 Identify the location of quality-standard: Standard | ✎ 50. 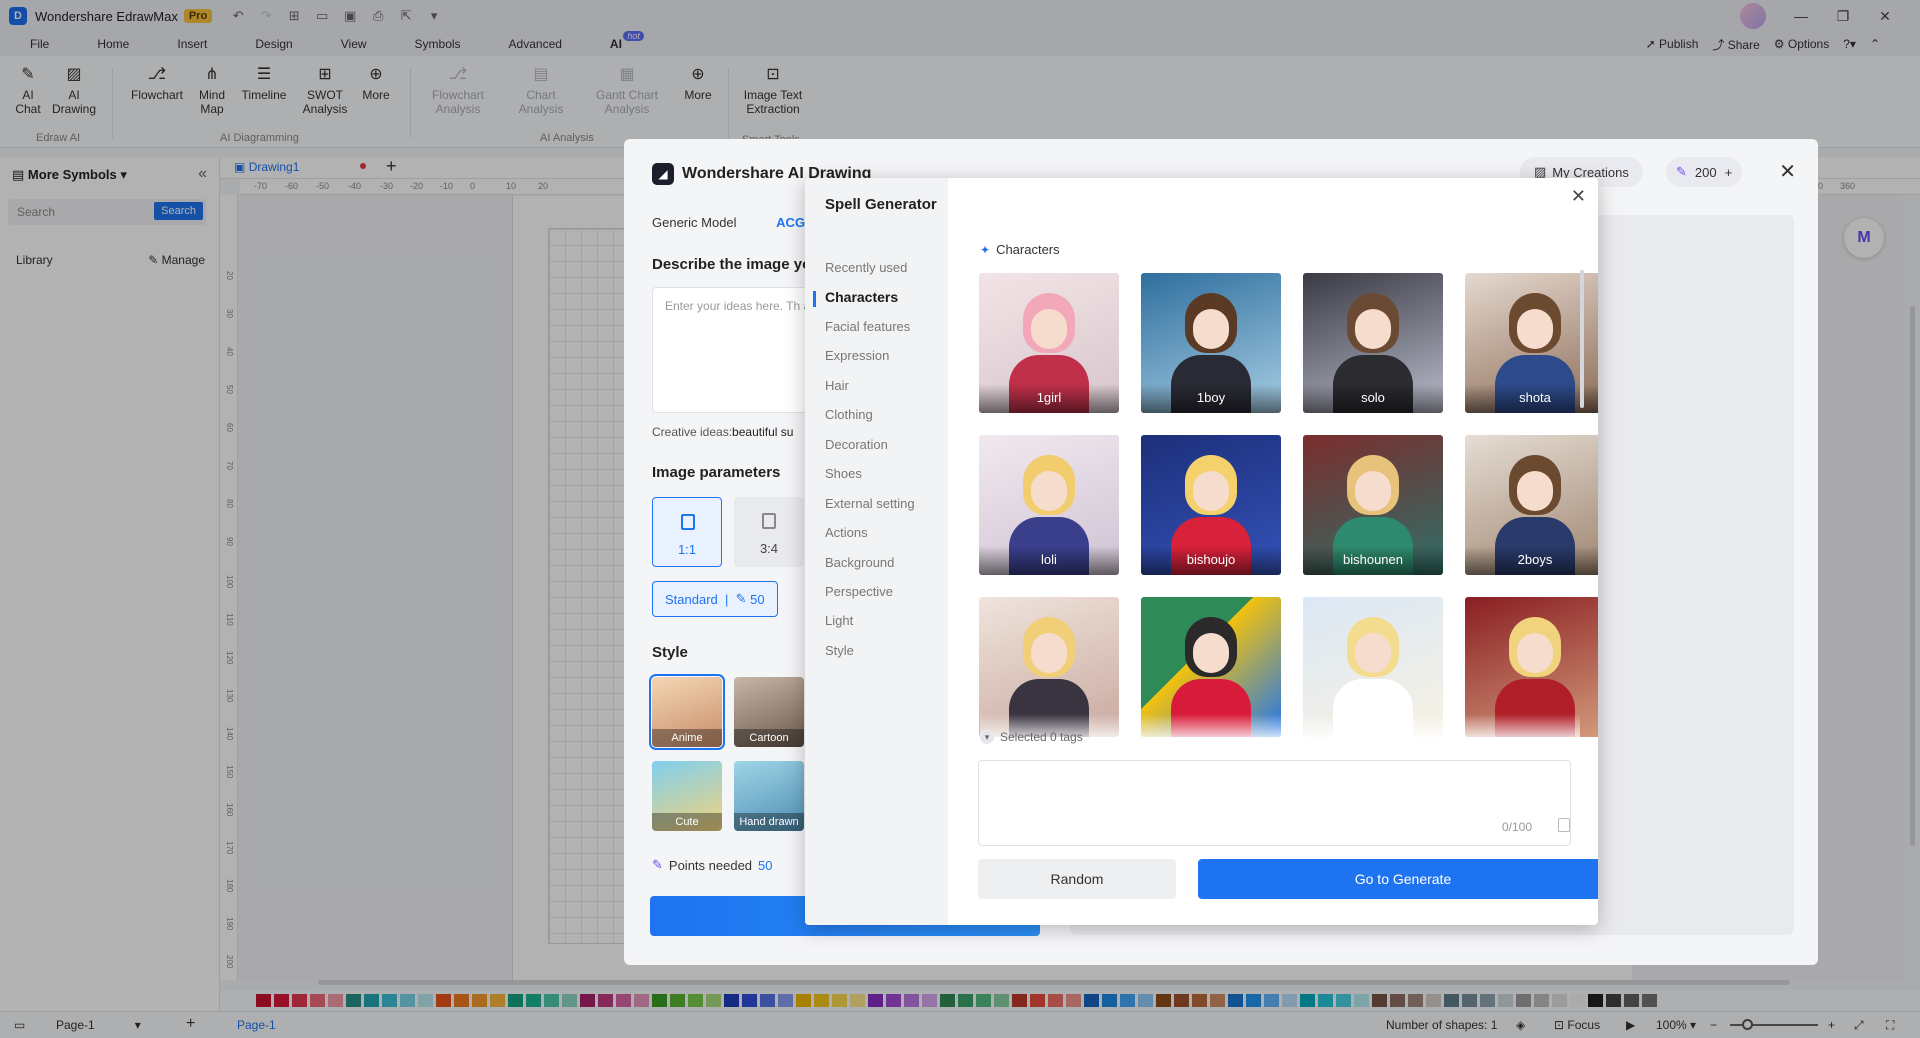
(715, 599).